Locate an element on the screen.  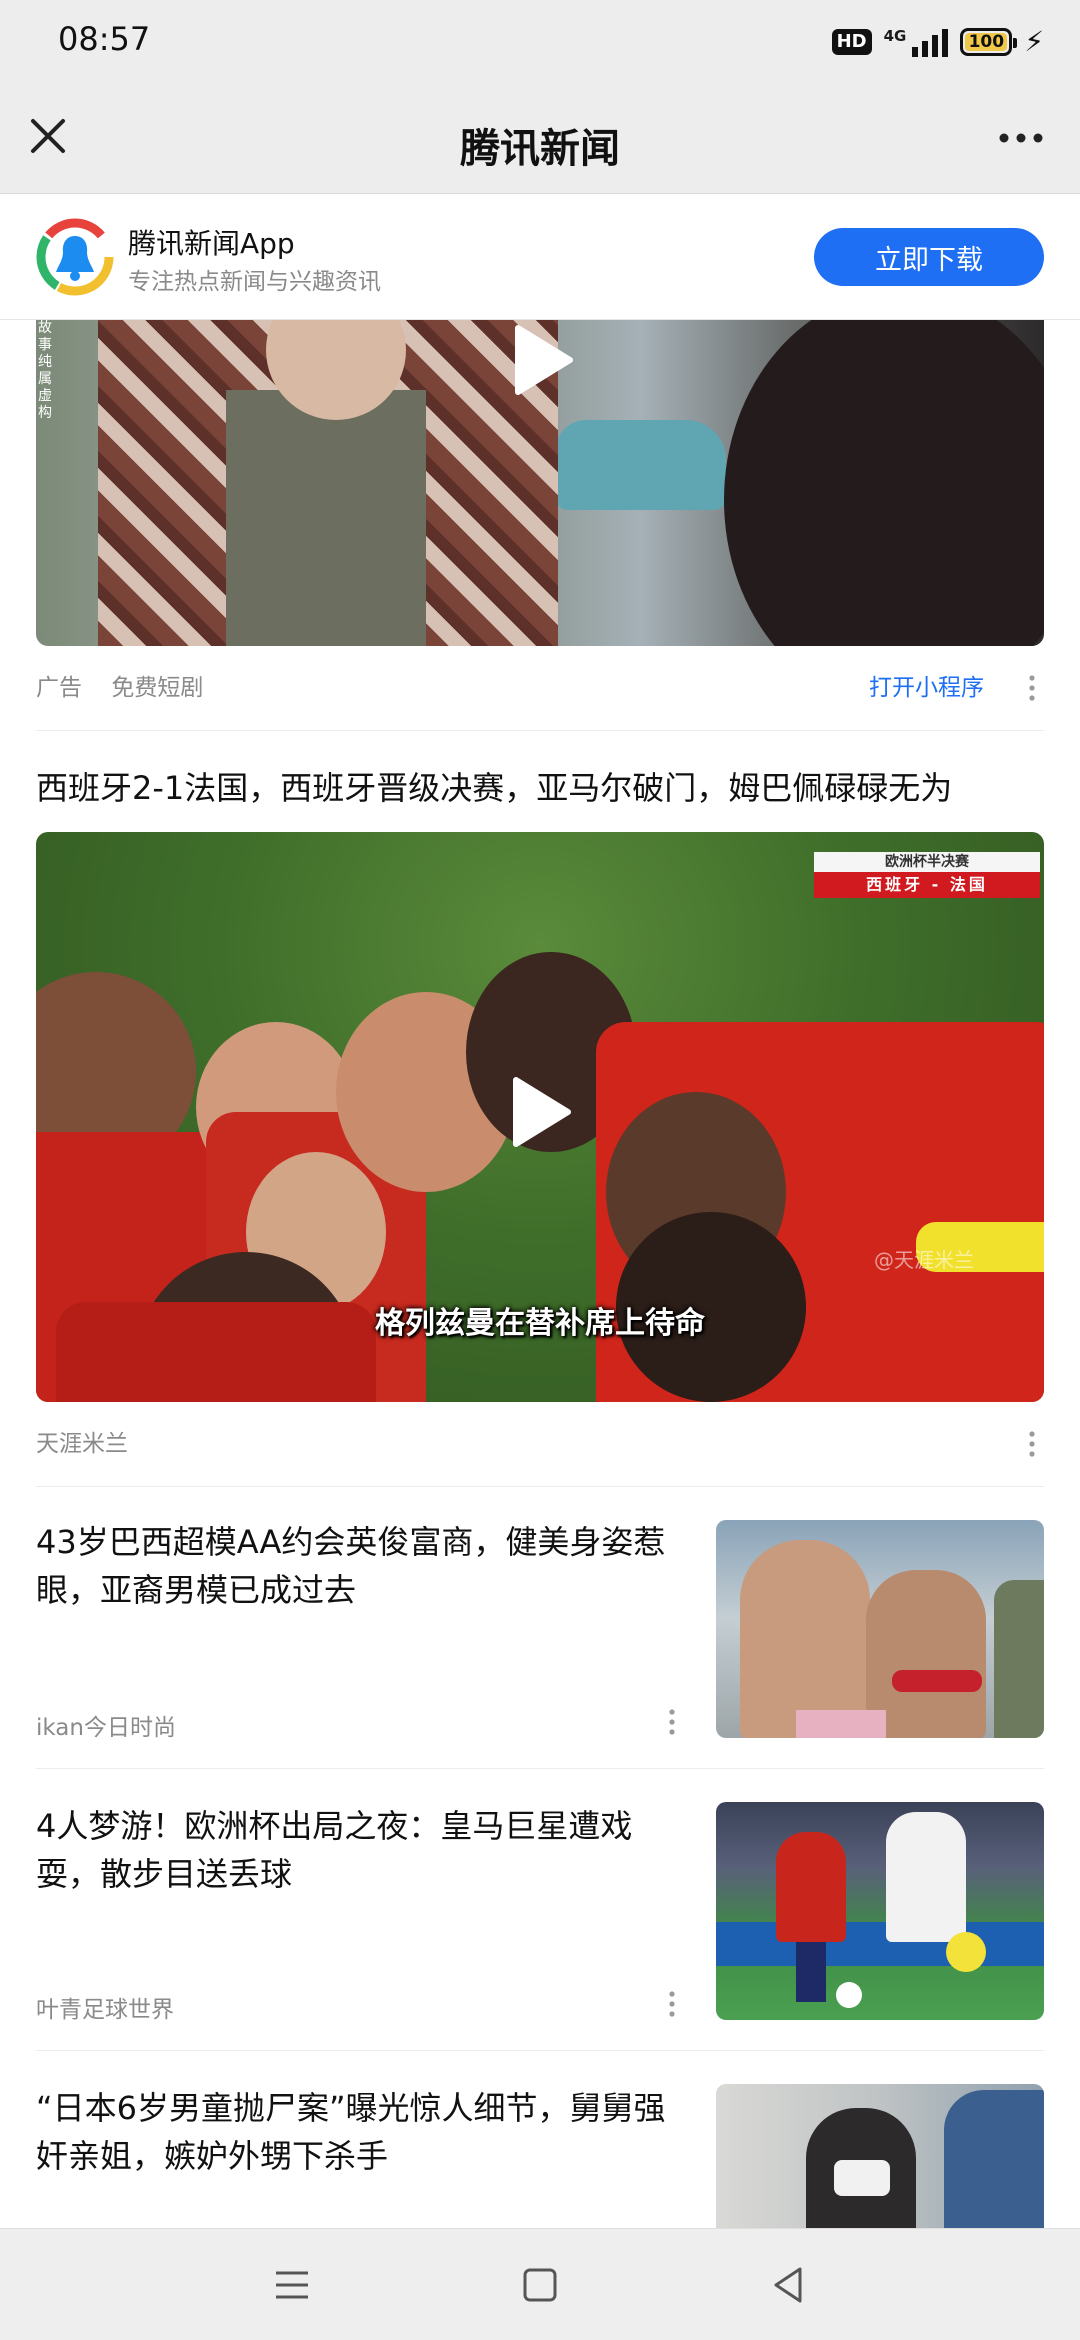
ad-video-thumbnail: 故事纯属虚构 is located at coordinates (540, 483).